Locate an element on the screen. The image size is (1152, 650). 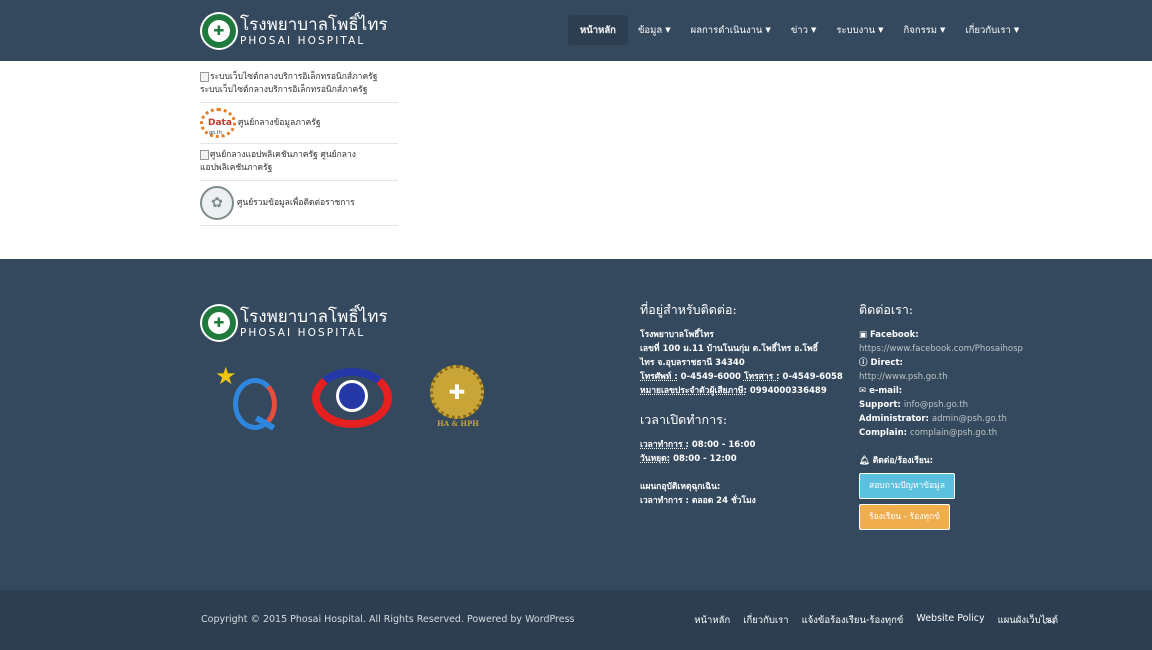
er-hours-value: ตลอด 24 ชั่วโมง is located at coordinates (723, 501).